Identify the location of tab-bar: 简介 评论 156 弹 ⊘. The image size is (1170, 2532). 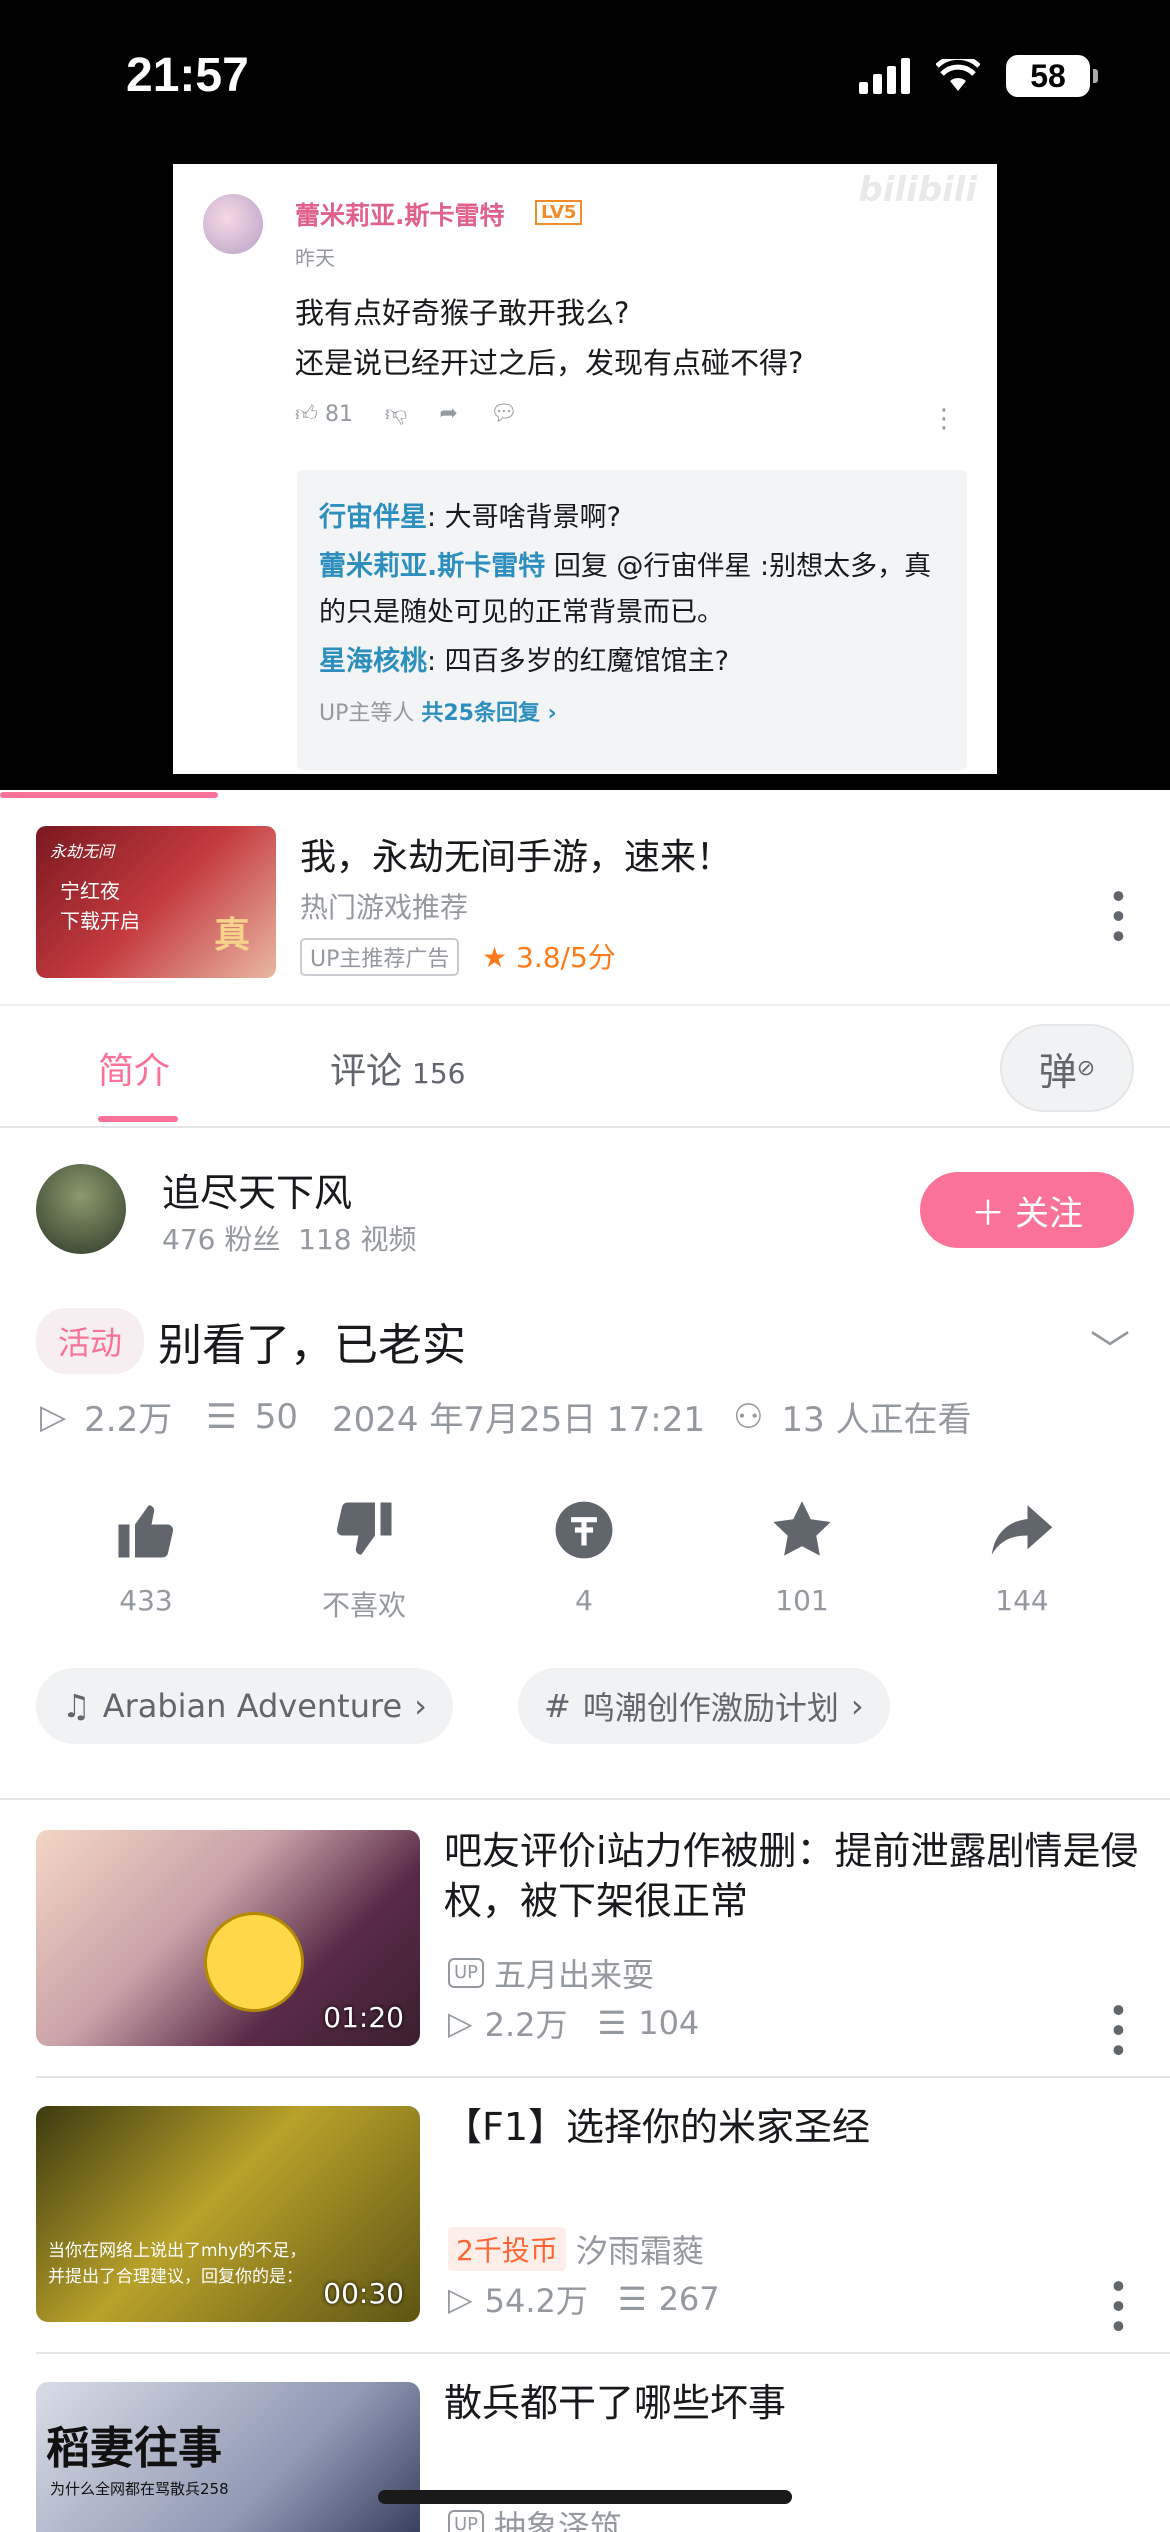
(585, 1067).